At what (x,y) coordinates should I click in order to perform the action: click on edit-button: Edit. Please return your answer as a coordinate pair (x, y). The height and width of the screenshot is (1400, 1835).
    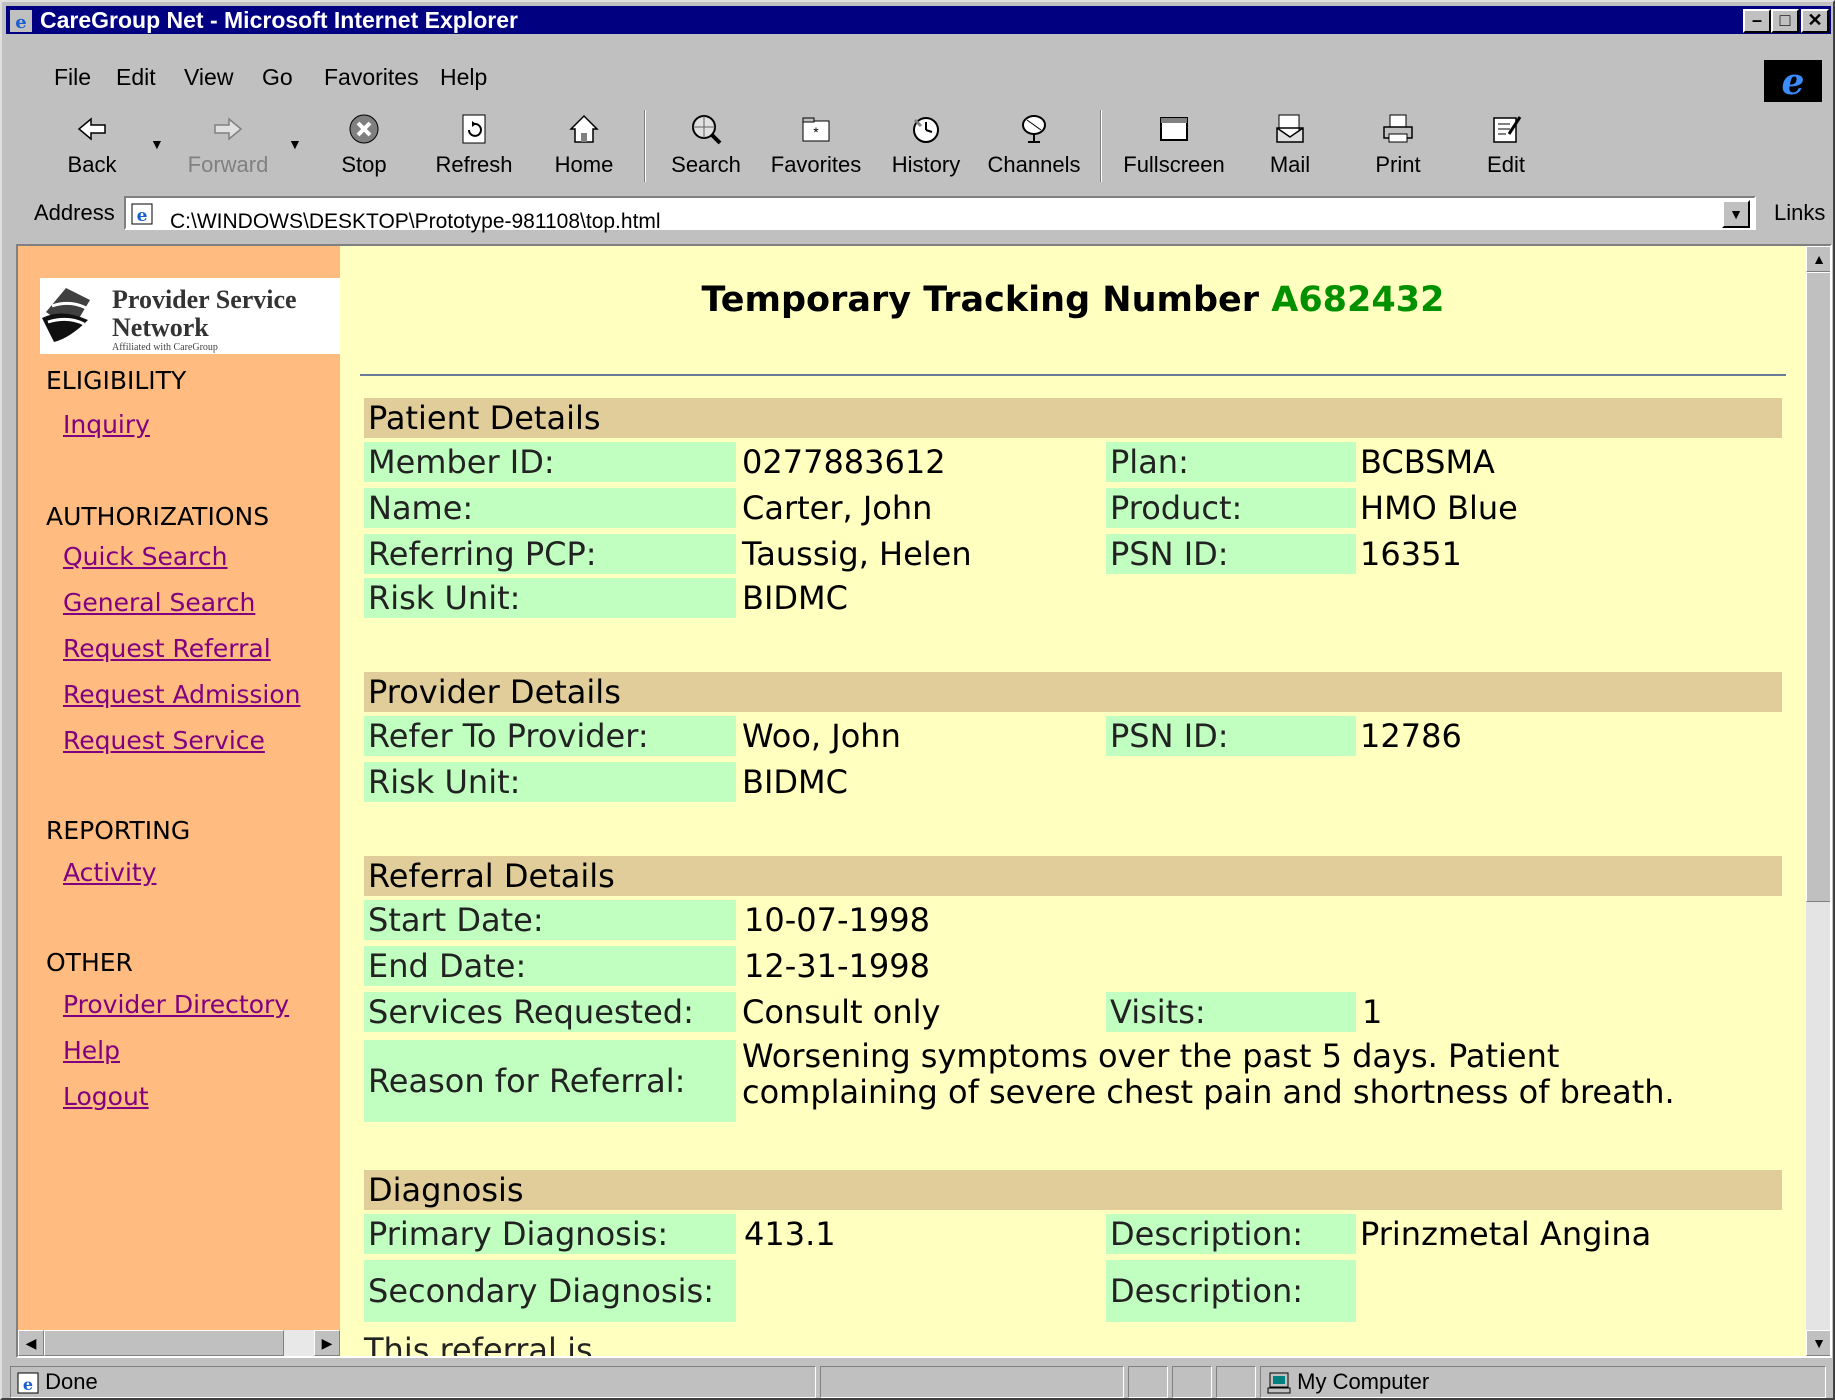
    Looking at the image, I should click on (1506, 146).